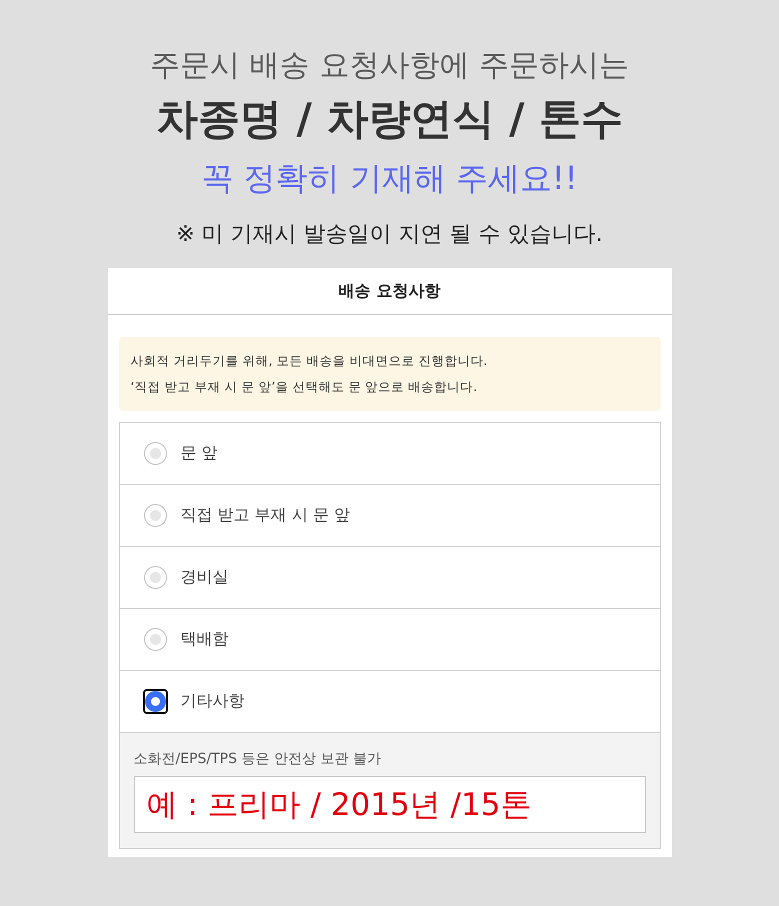 The height and width of the screenshot is (906, 779). Describe the element at coordinates (199, 453) in the screenshot. I see `option-label: 문 앞` at that location.